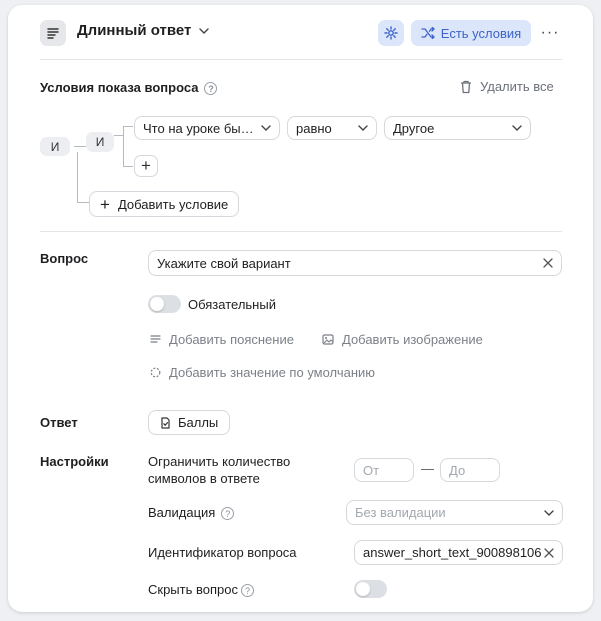 This screenshot has width=601, height=621. I want to click on inner-logic-label: И, so click(100, 142).